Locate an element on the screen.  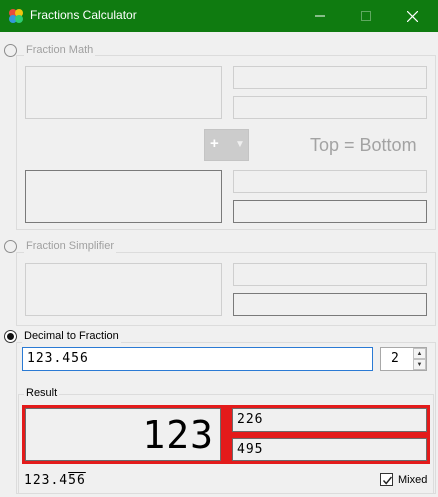
repeating-decimal-repeat: 56 is located at coordinates (77, 480).